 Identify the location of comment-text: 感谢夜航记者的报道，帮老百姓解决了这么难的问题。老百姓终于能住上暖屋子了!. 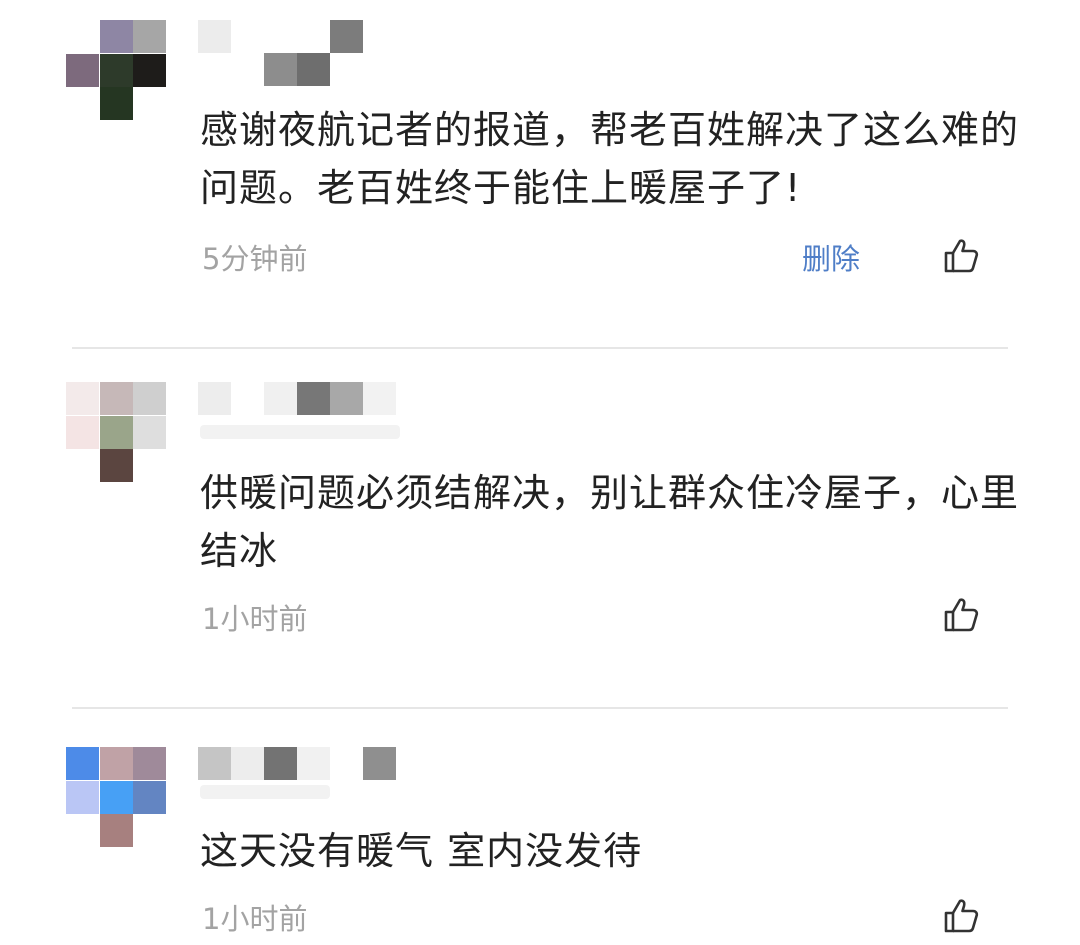
(610, 159).